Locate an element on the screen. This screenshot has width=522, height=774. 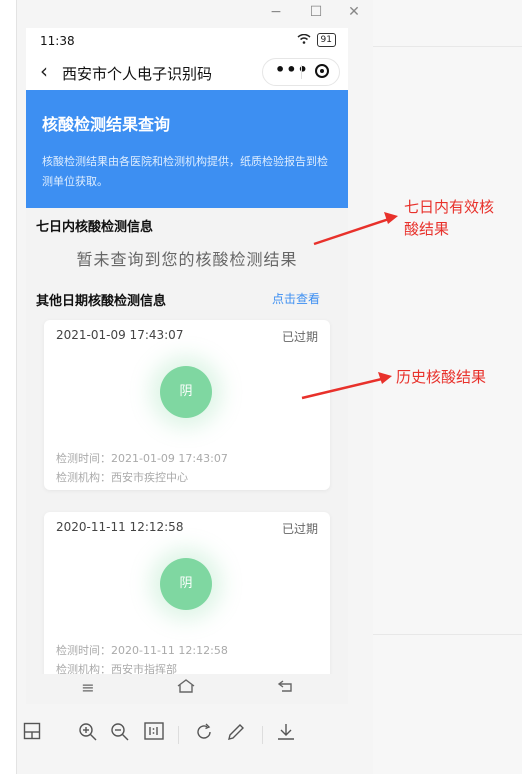
nav-bar: ‹ 西安市个人电子识别码 ••• is located at coordinates (187, 72).